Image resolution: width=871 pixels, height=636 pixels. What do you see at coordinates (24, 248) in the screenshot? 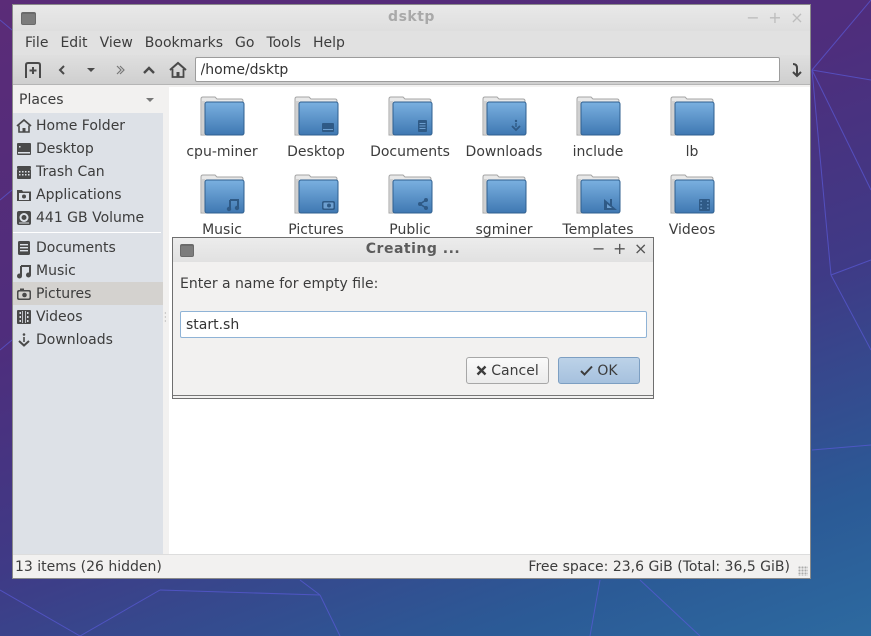
I see `documents-icon` at bounding box center [24, 248].